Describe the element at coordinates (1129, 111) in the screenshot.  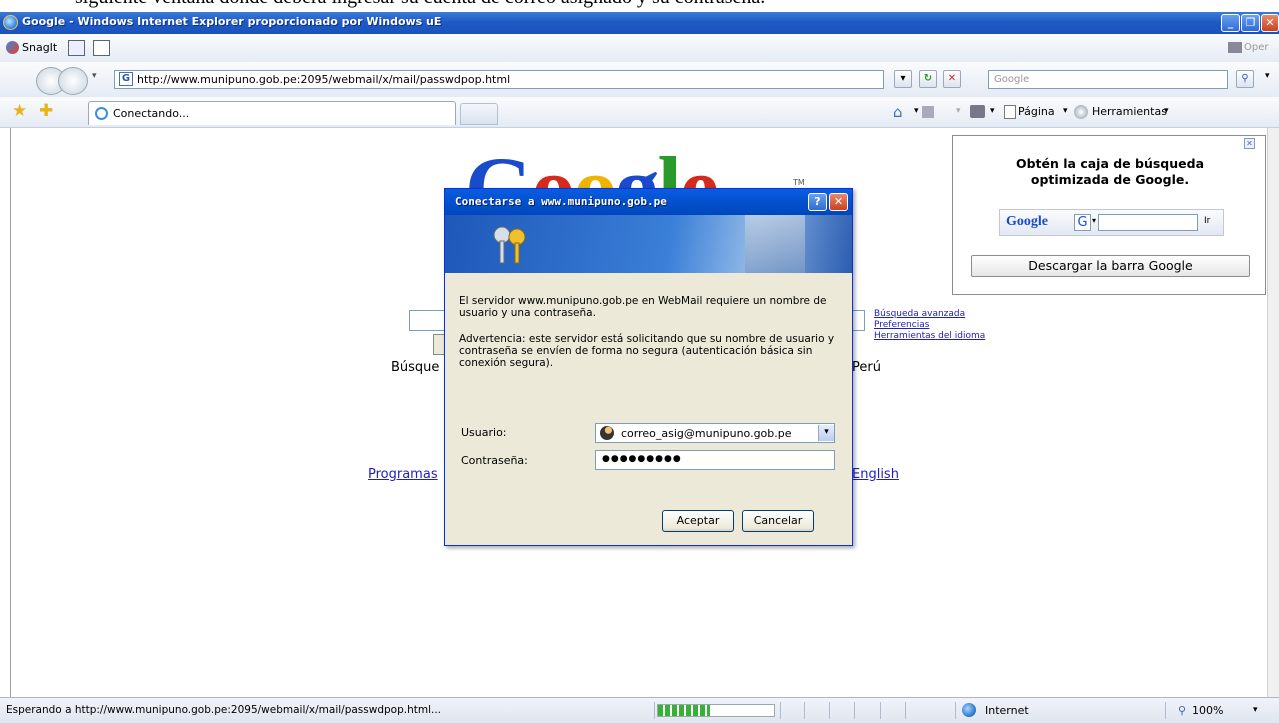
I see `tools-menu: Herramientas` at that location.